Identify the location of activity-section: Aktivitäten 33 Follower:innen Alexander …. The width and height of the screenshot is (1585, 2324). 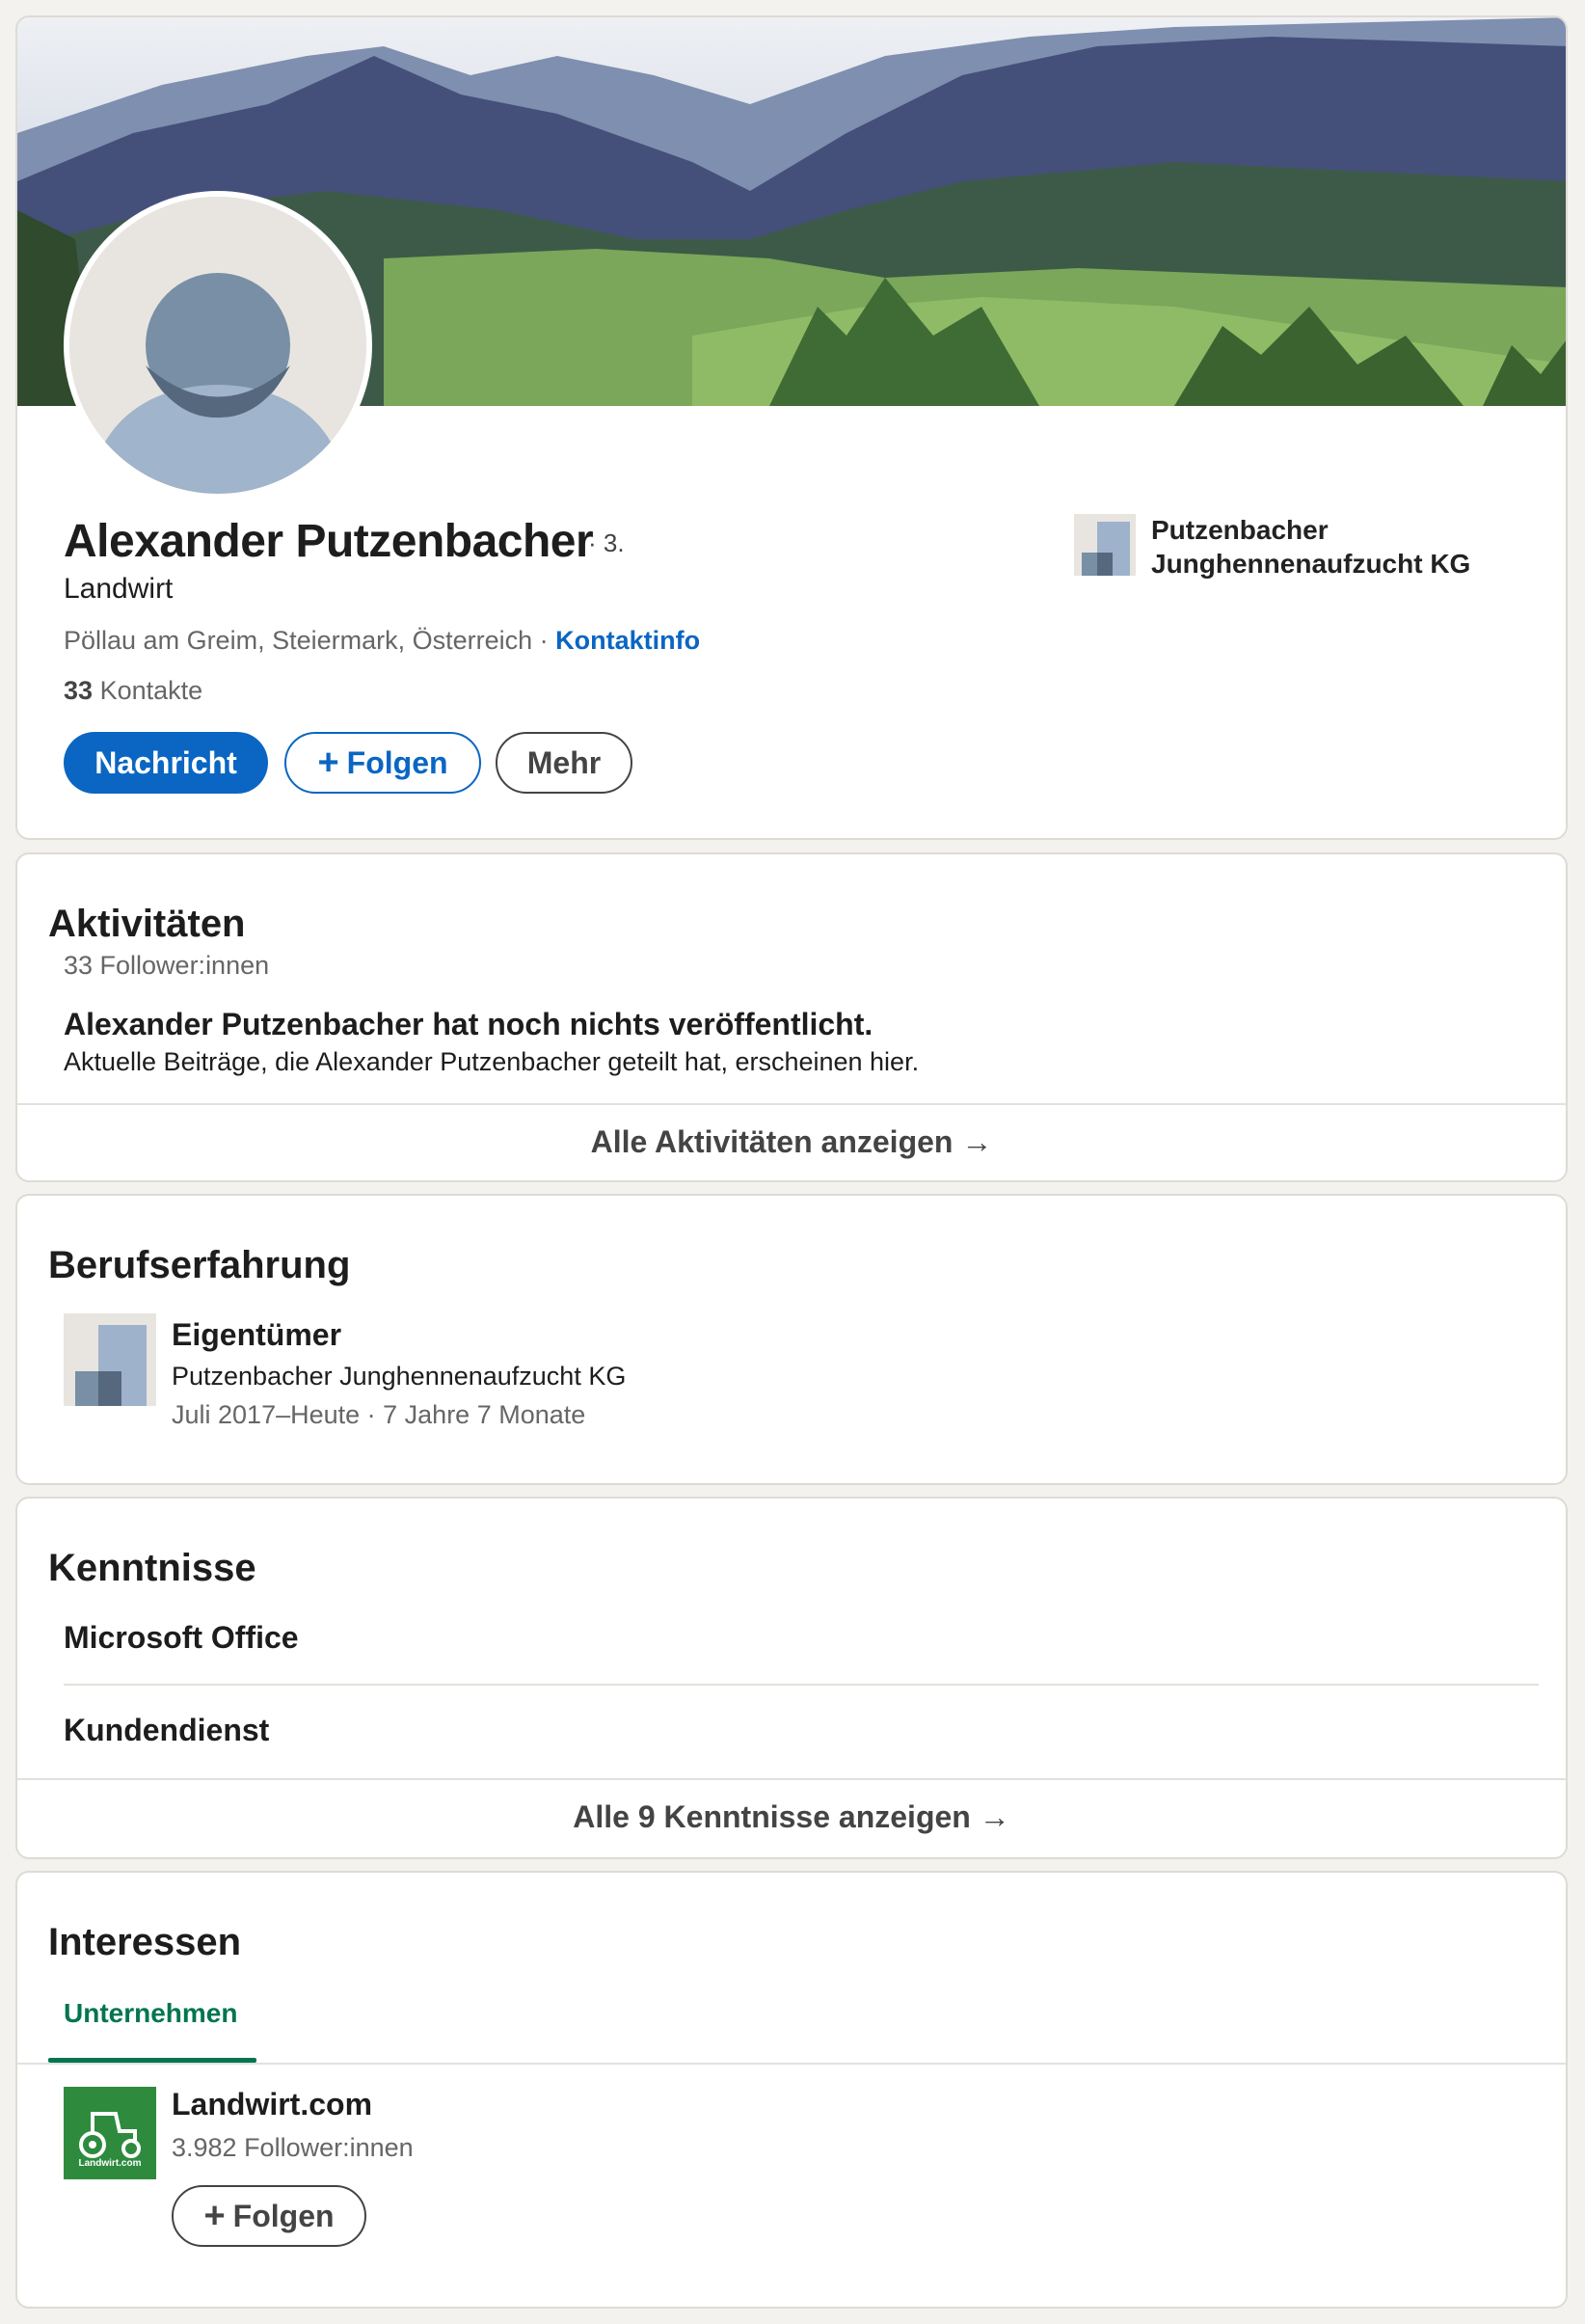
(791, 1017).